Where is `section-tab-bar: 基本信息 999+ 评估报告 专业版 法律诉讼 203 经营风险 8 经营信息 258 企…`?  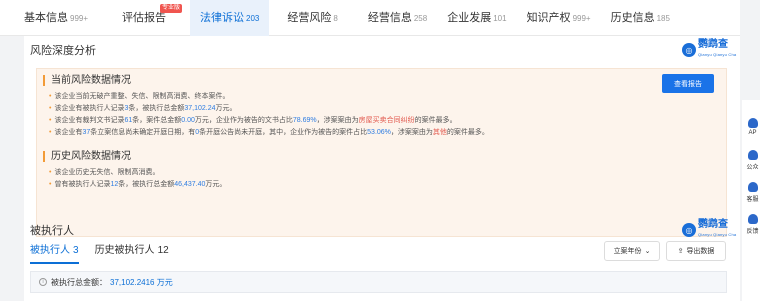 section-tab-bar: 基本信息 999+ 评估报告 专业版 法律诉讼 203 经营风险 8 经营信息 258 企… is located at coordinates (370, 18).